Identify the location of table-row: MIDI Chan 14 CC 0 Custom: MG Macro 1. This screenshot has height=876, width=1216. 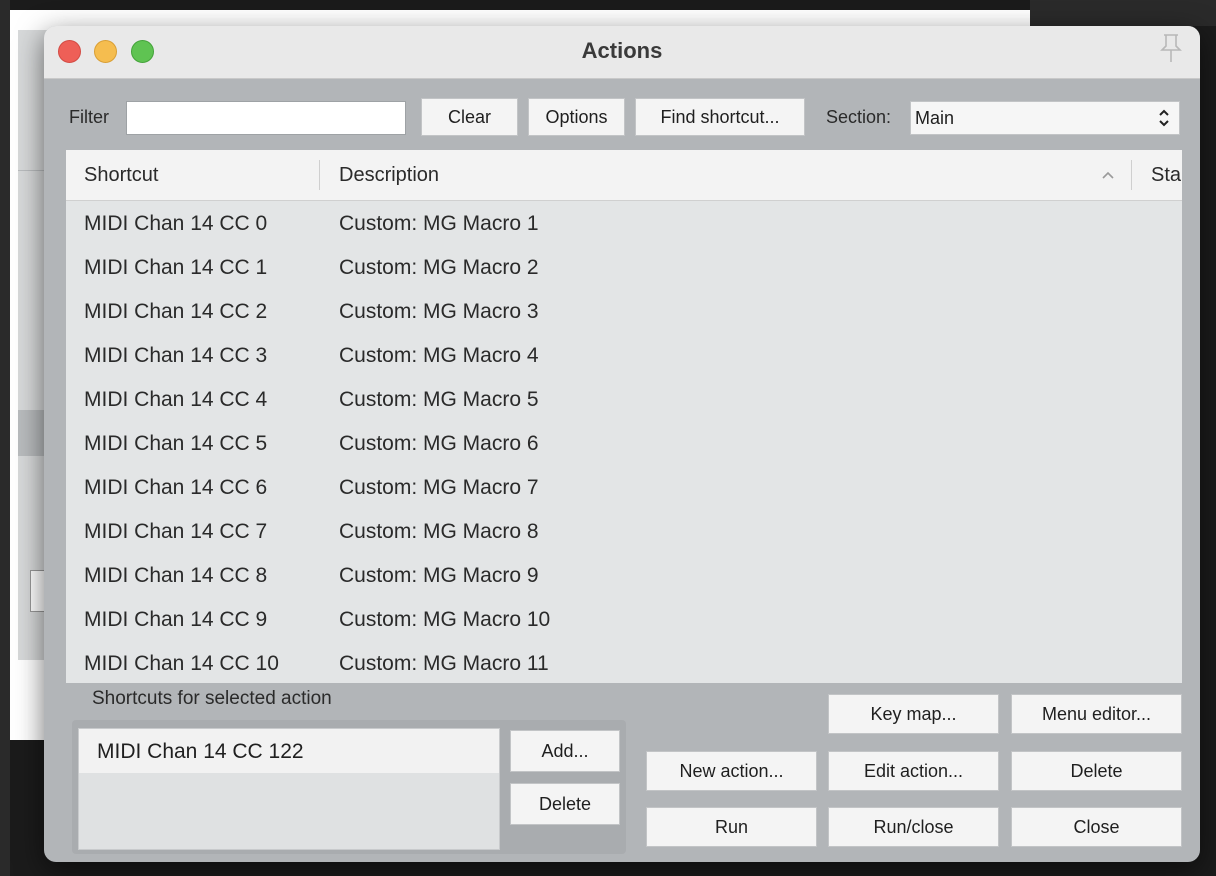
(624, 222).